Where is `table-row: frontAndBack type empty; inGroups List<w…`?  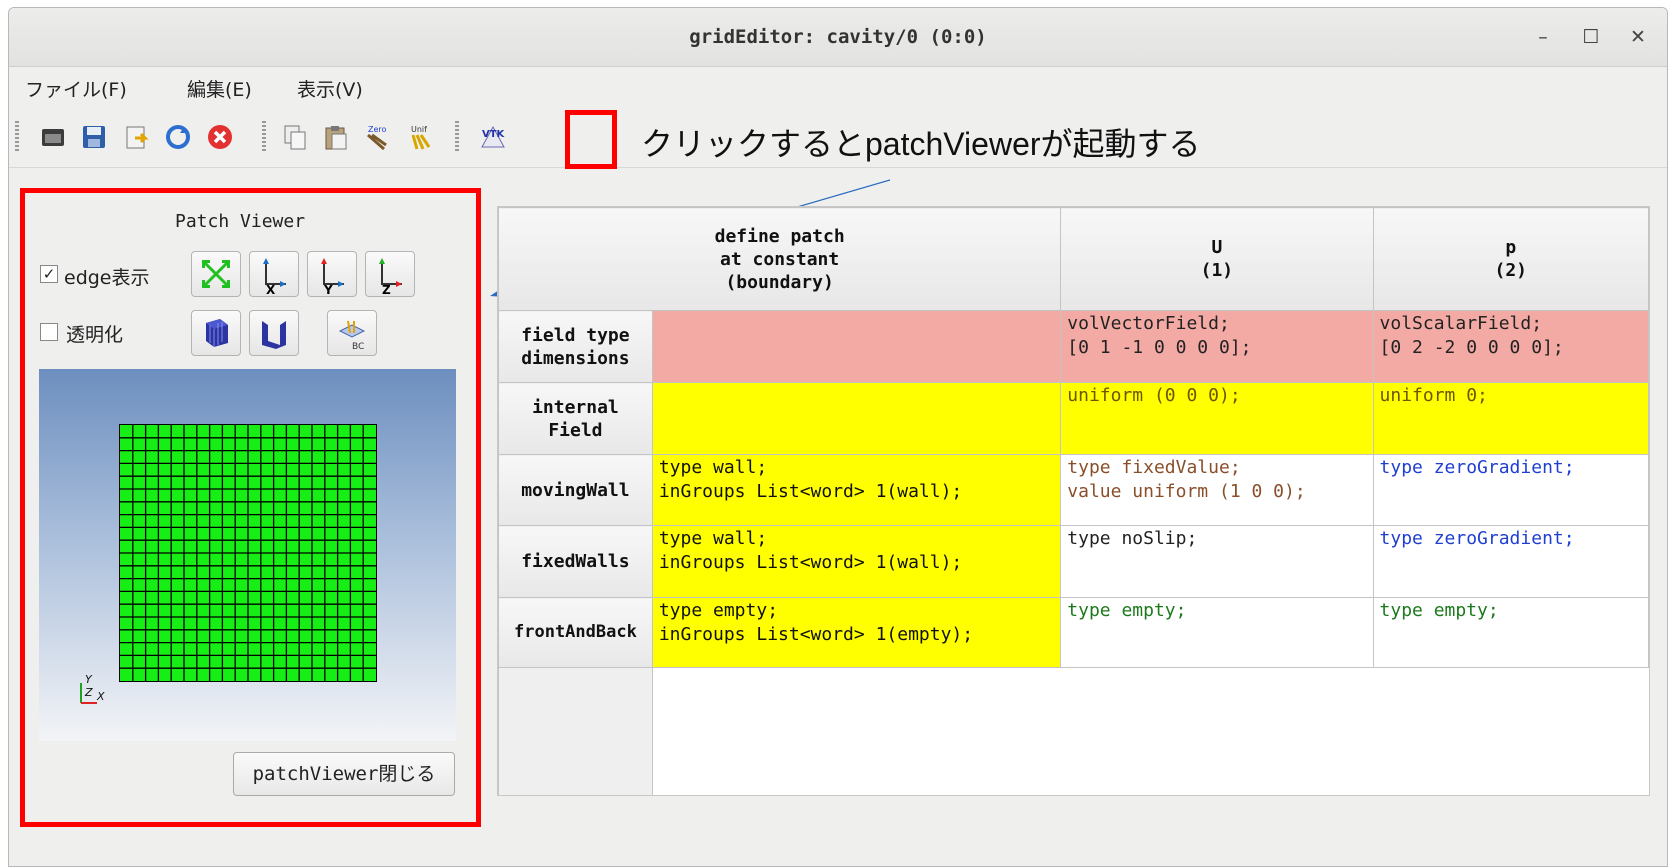 table-row: frontAndBack type empty; inGroups List<w… is located at coordinates (1073, 632).